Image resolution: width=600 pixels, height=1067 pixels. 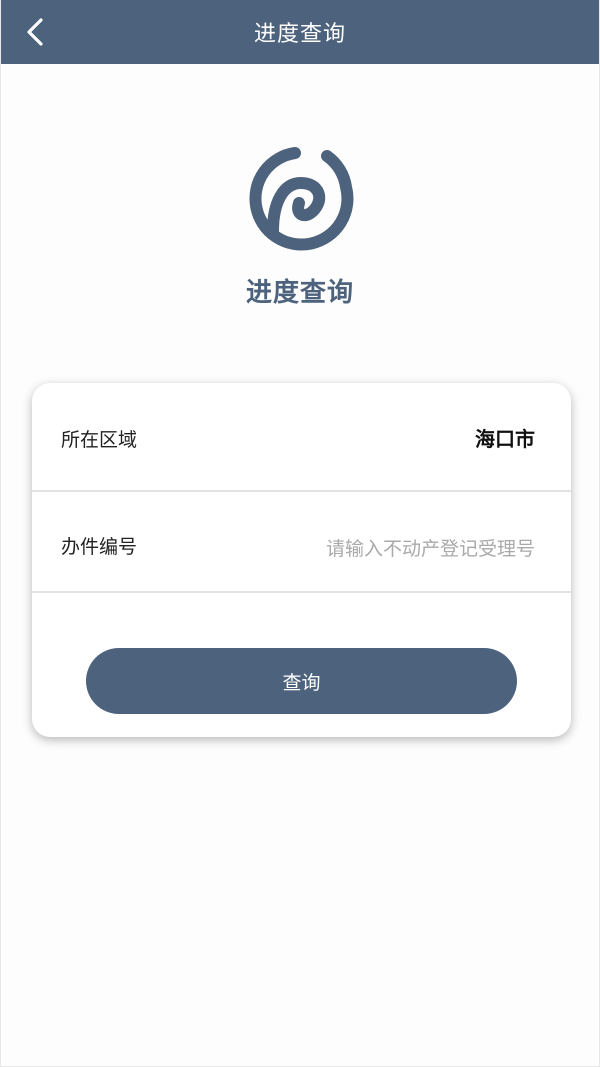 I want to click on case-number-label: 办件编号, so click(x=99, y=547).